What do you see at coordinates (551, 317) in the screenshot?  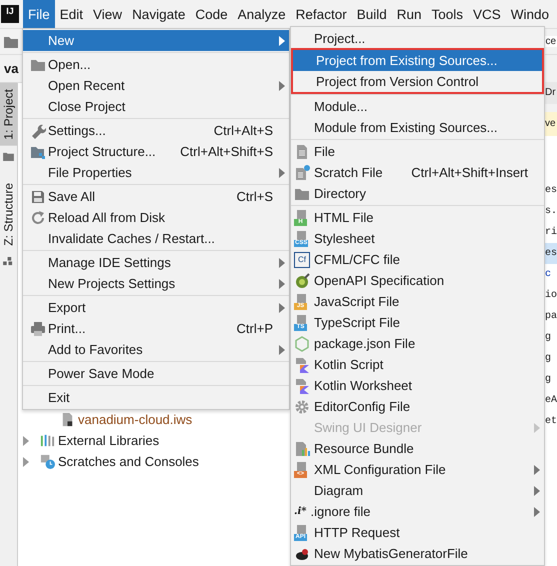 I see `code-line: pa` at bounding box center [551, 317].